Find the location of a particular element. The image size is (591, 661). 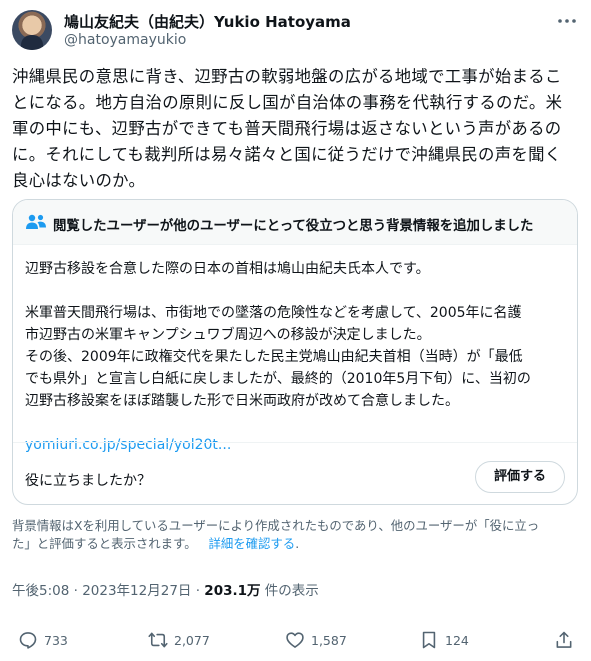

like-button: 1,587 is located at coordinates (316, 640).